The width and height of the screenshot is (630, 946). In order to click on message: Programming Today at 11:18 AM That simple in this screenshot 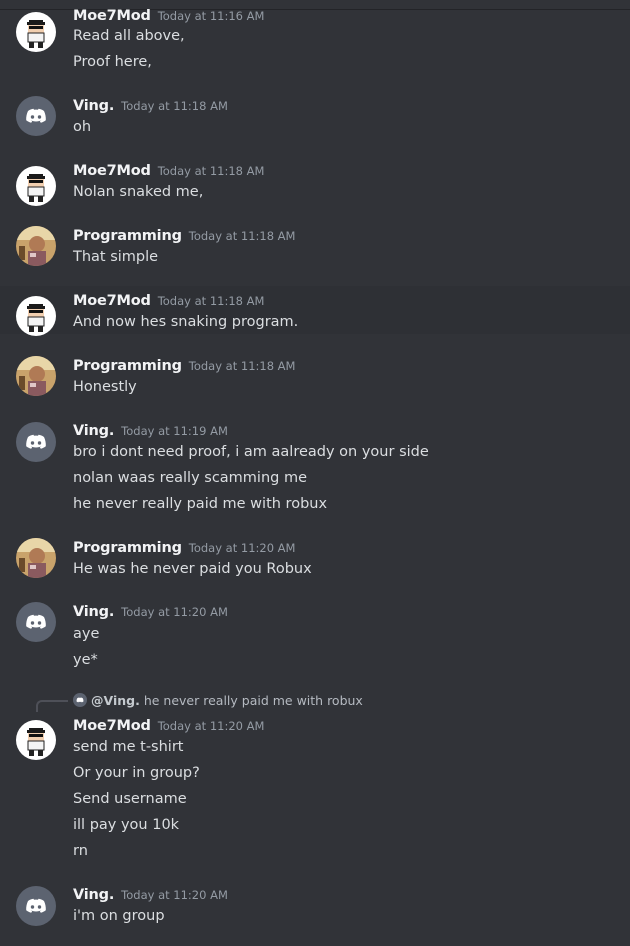, I will do `click(315, 246)`.